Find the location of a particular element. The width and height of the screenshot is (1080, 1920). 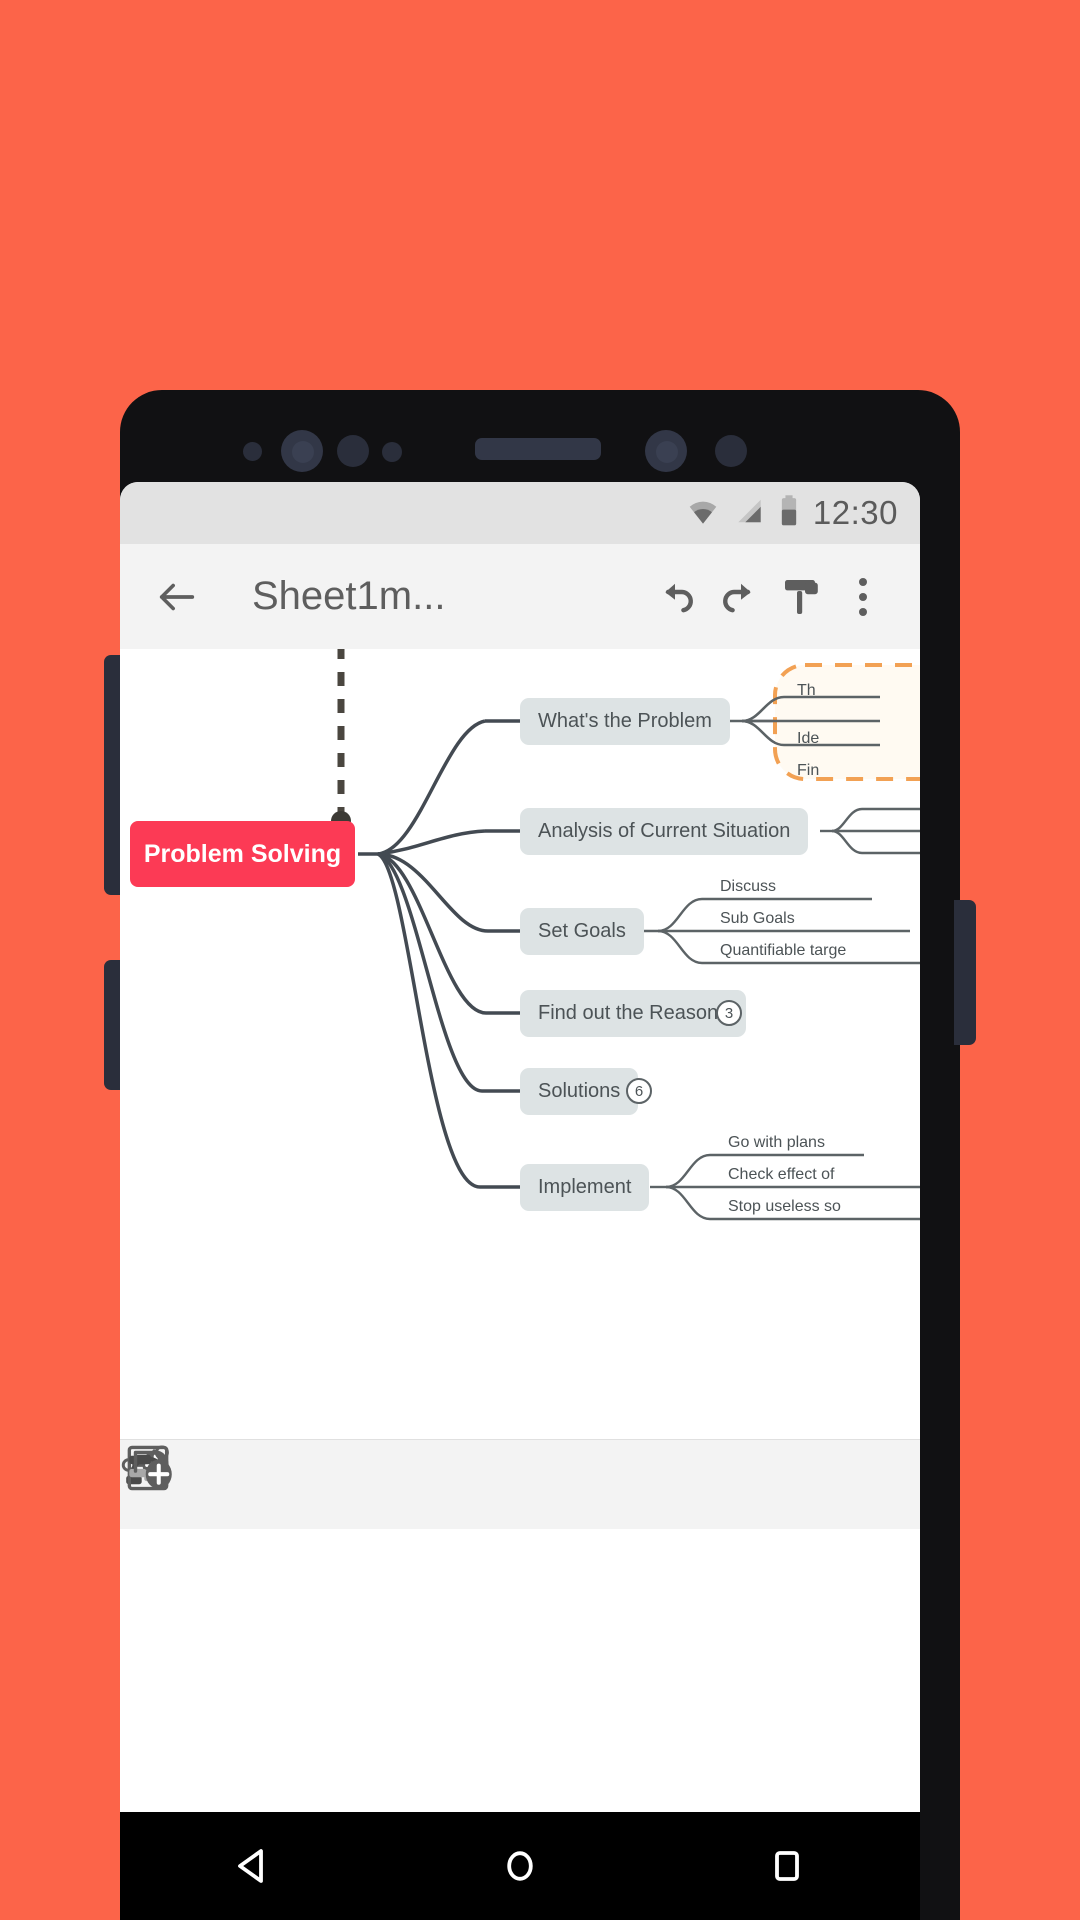

more-vertical-icon is located at coordinates (863, 597).